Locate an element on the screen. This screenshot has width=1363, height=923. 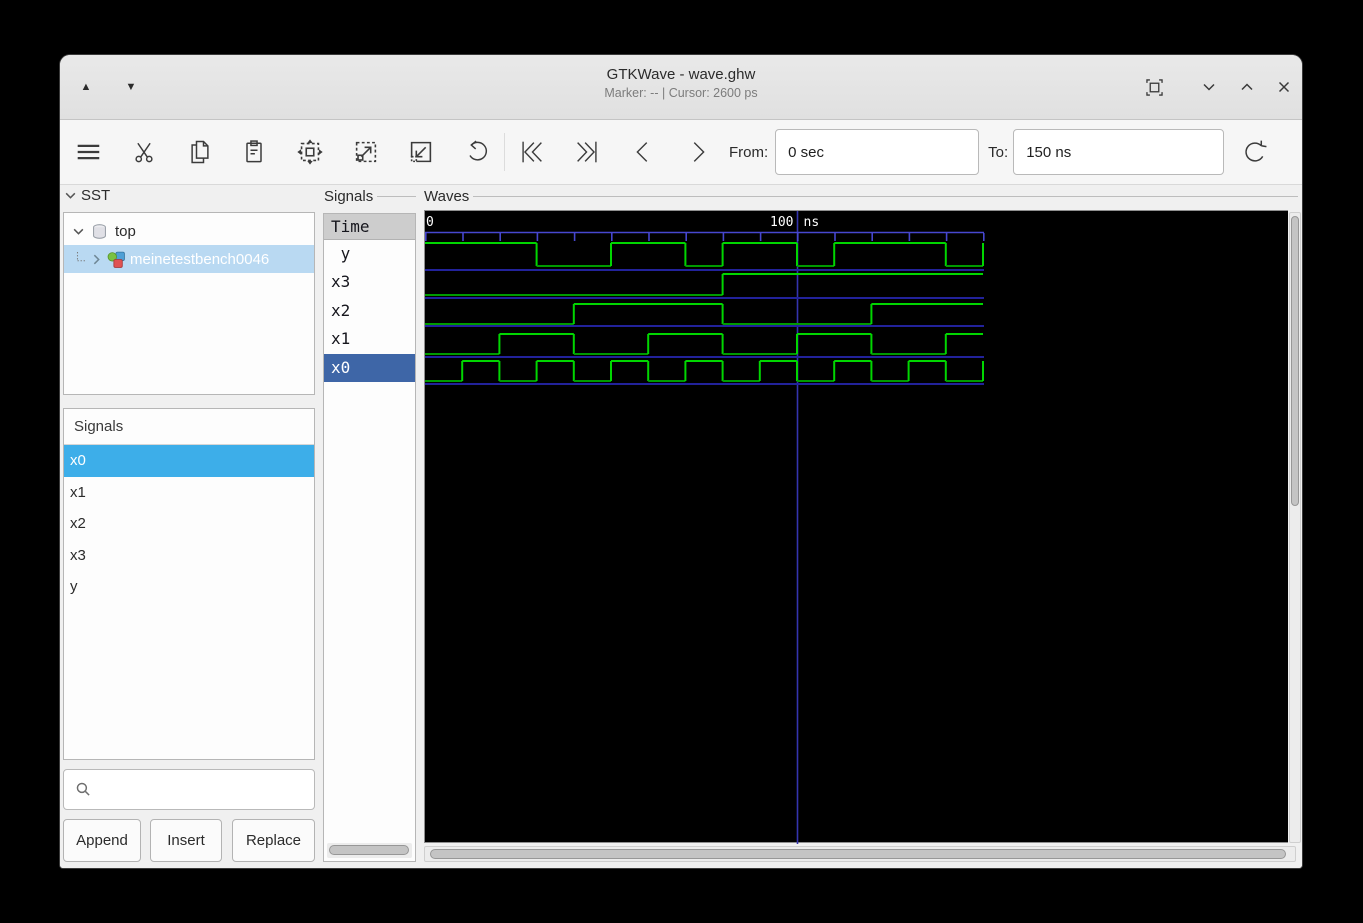
signal-list-item-x3: x3 is located at coordinates (189, 556).